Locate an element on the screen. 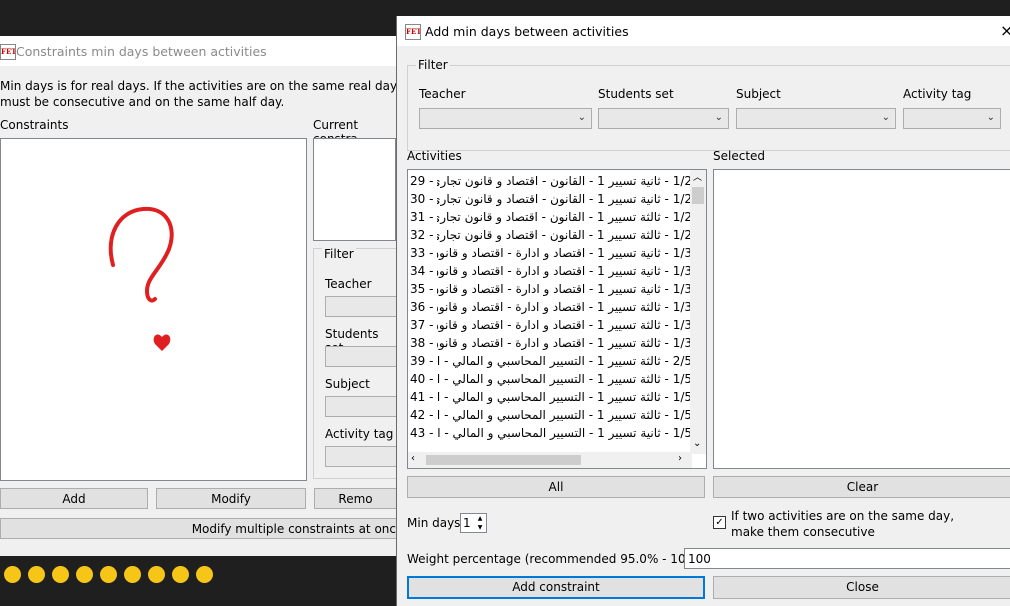  activity-id: 29 - is located at coordinates (424, 181).